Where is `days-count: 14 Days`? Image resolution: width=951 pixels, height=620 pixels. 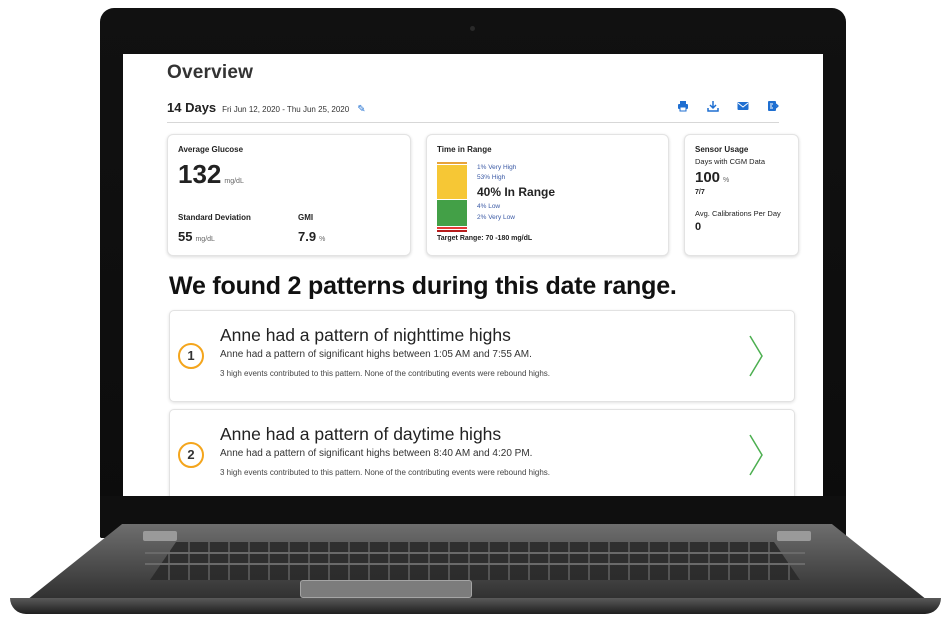 days-count: 14 Days is located at coordinates (192, 107).